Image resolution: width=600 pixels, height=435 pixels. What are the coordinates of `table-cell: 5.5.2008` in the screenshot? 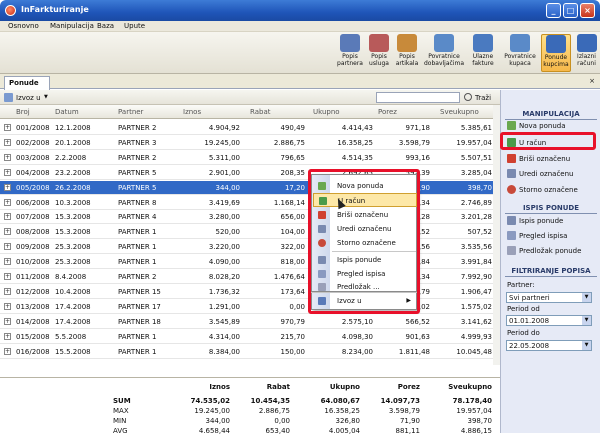 It's located at (71, 336).